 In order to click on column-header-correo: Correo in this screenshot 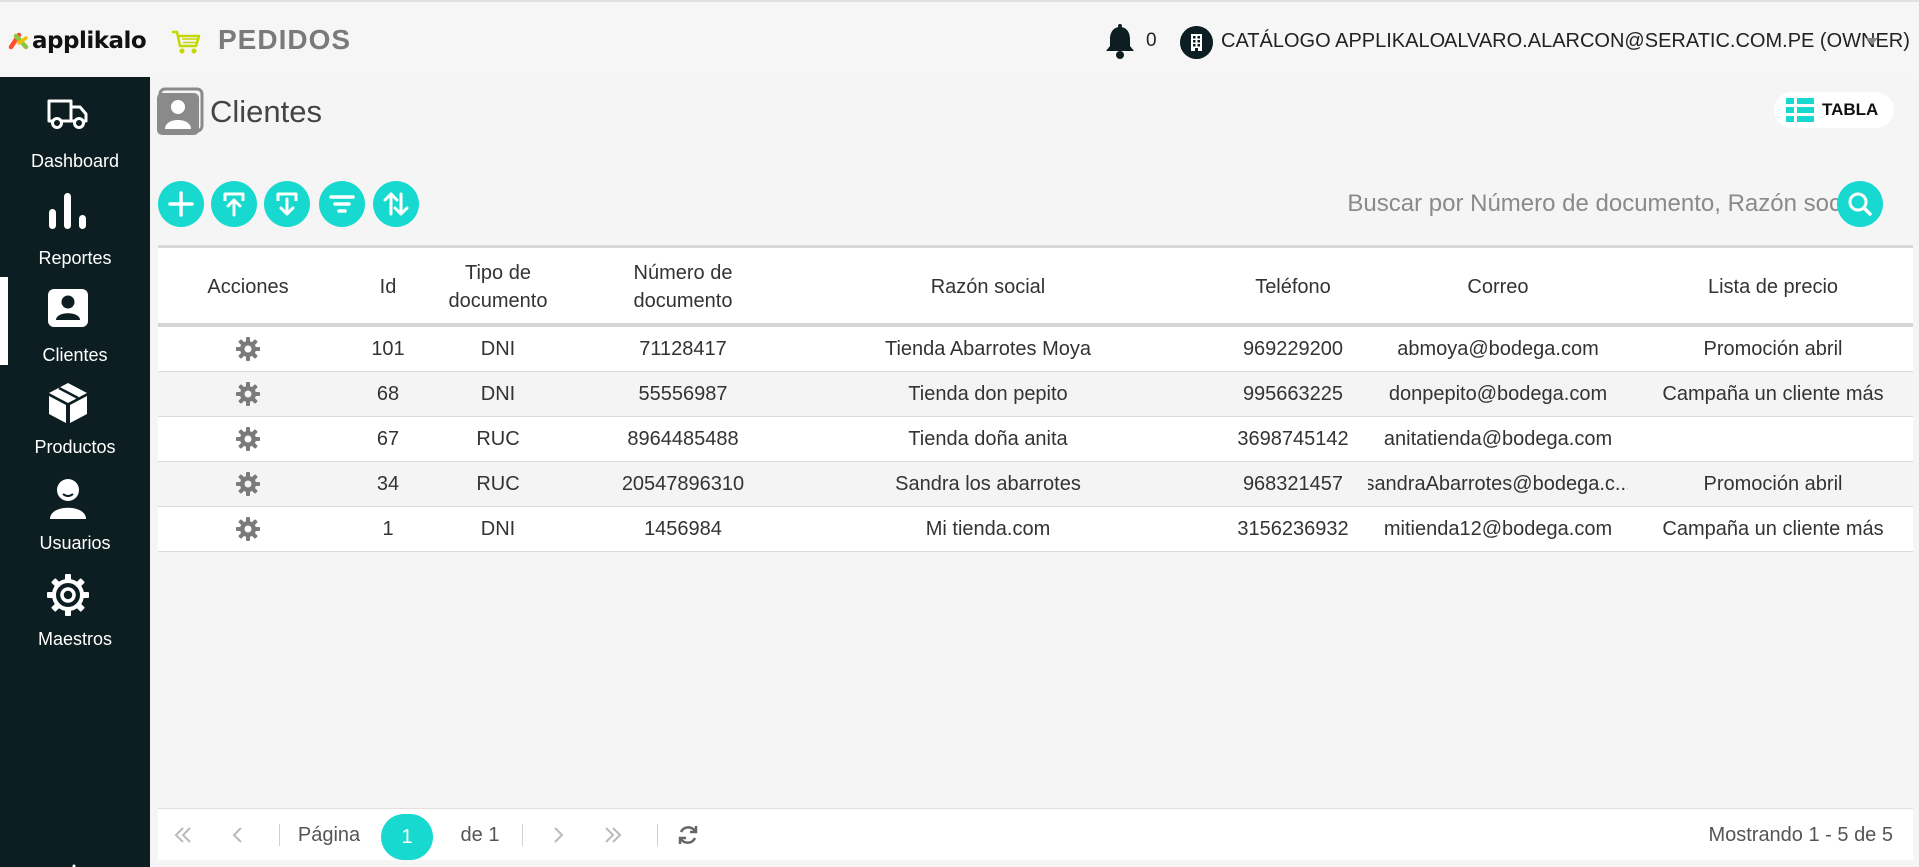, I will do `click(1498, 287)`.